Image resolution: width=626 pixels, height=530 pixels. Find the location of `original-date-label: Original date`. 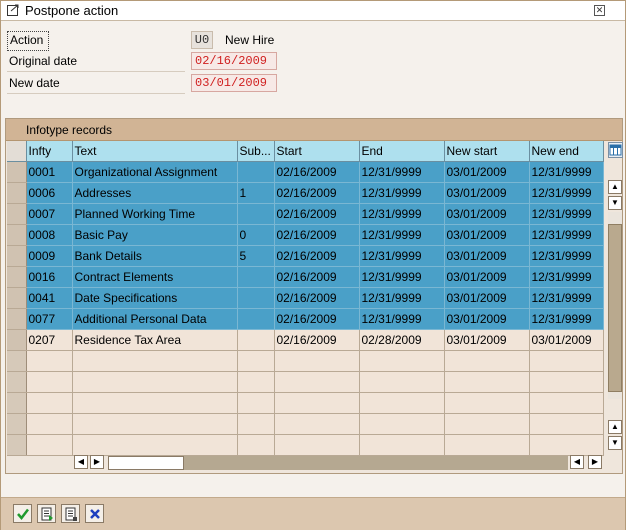

original-date-label: Original date is located at coordinates (96, 62).